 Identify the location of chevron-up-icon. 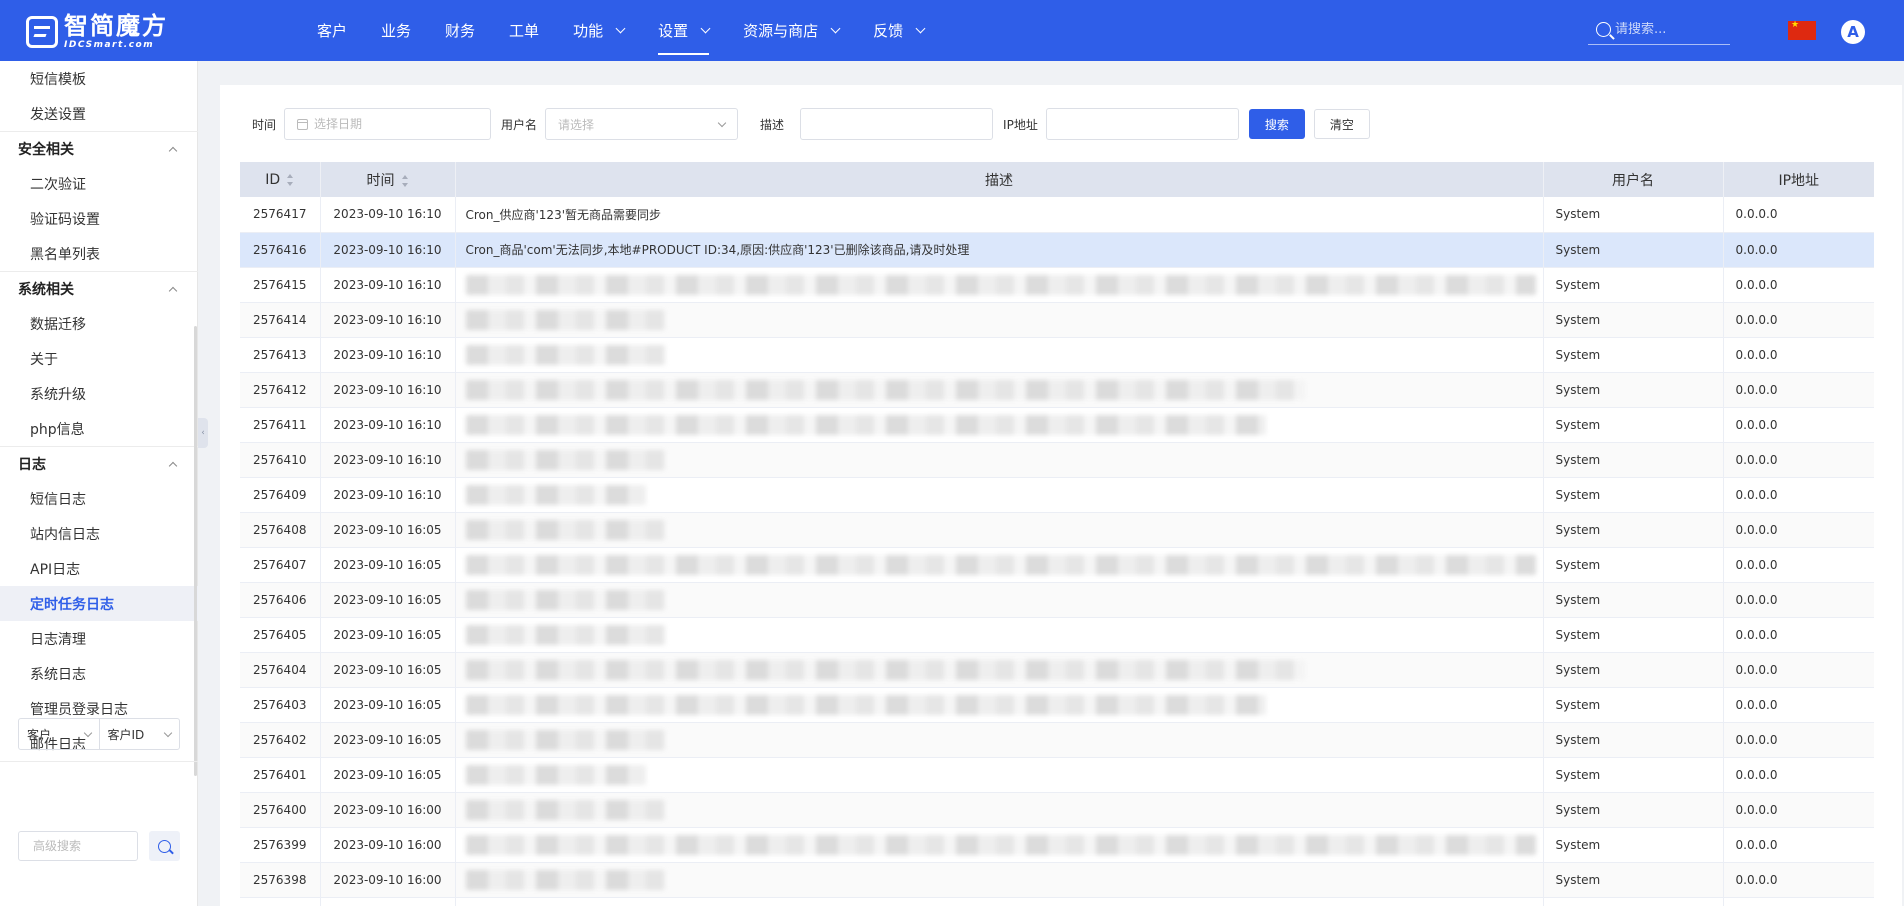
(173, 150).